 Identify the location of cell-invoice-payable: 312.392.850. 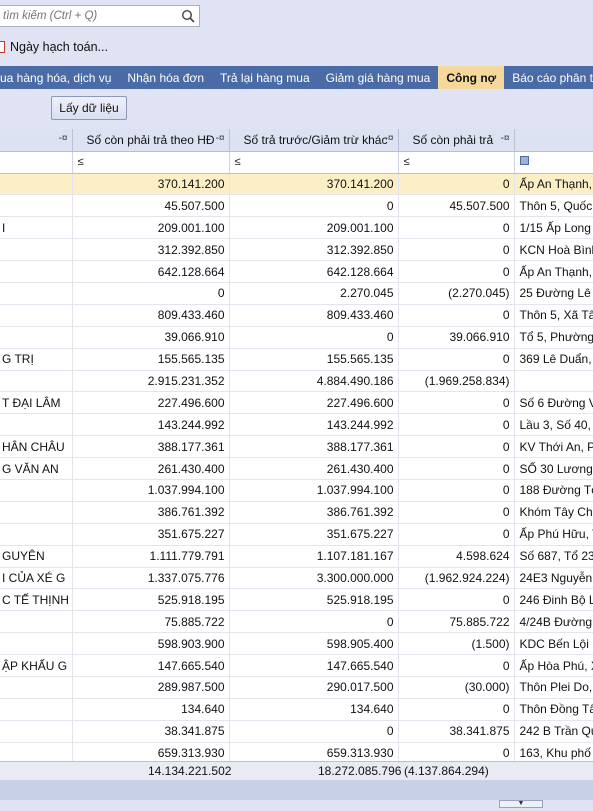
(151, 250).